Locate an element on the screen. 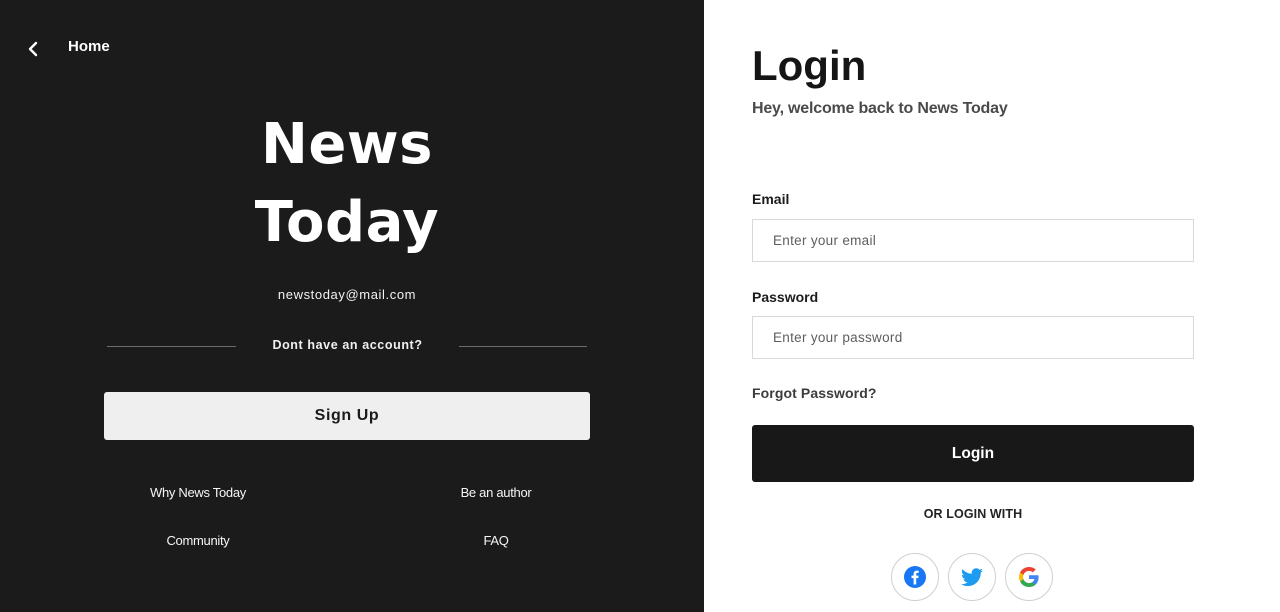 This screenshot has height=612, width=1280. password-field is located at coordinates (973, 337).